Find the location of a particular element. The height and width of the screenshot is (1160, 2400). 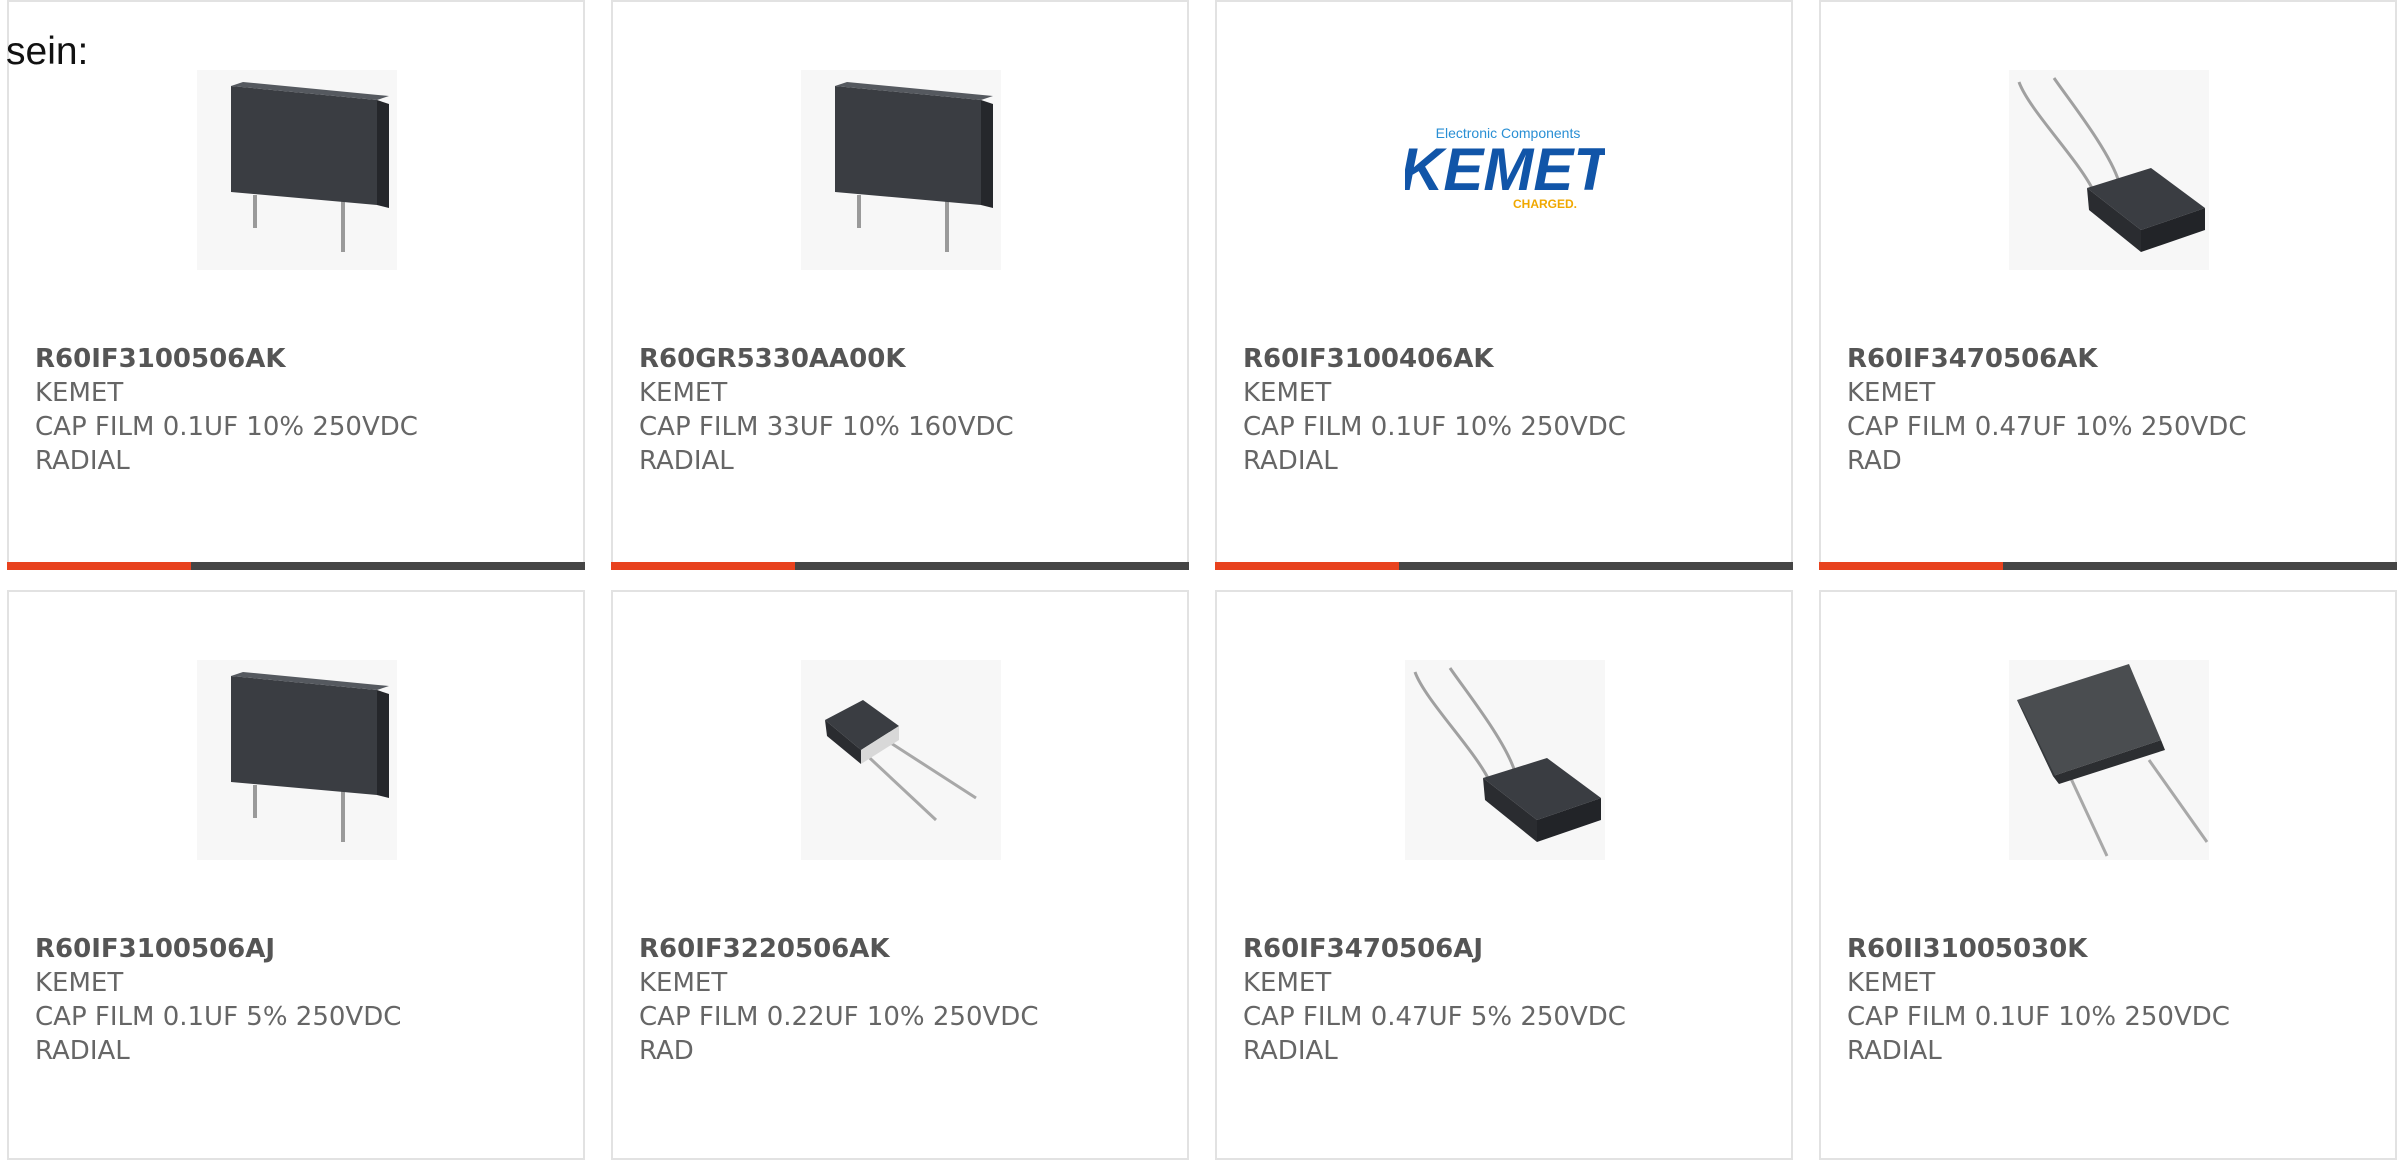

intro-text: sein: is located at coordinates (47, 51).